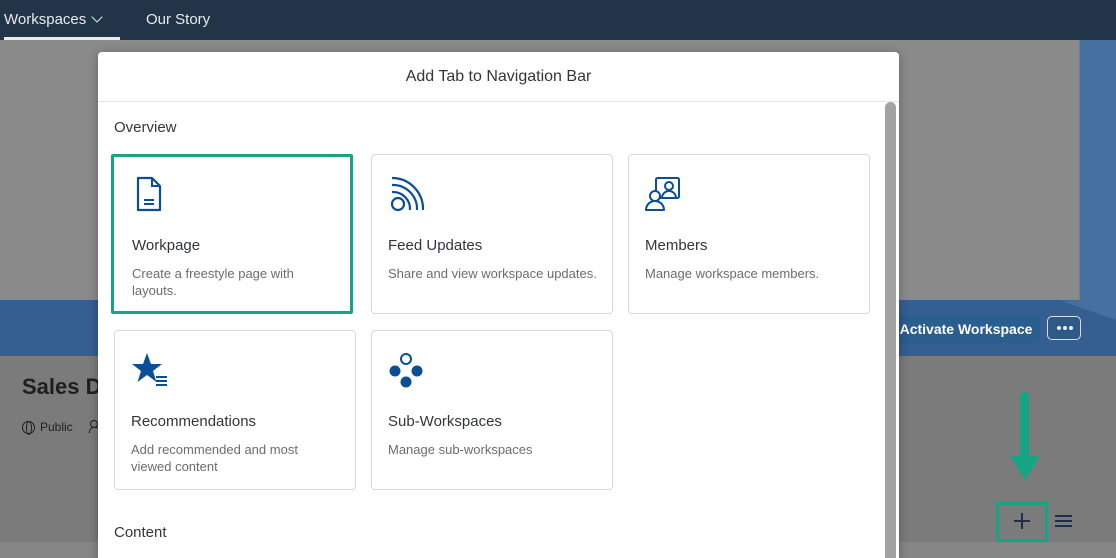 Image resolution: width=1116 pixels, height=558 pixels. Describe the element at coordinates (45, 19) in the screenshot. I see `nav-workspaces-label: Workspaces` at that location.